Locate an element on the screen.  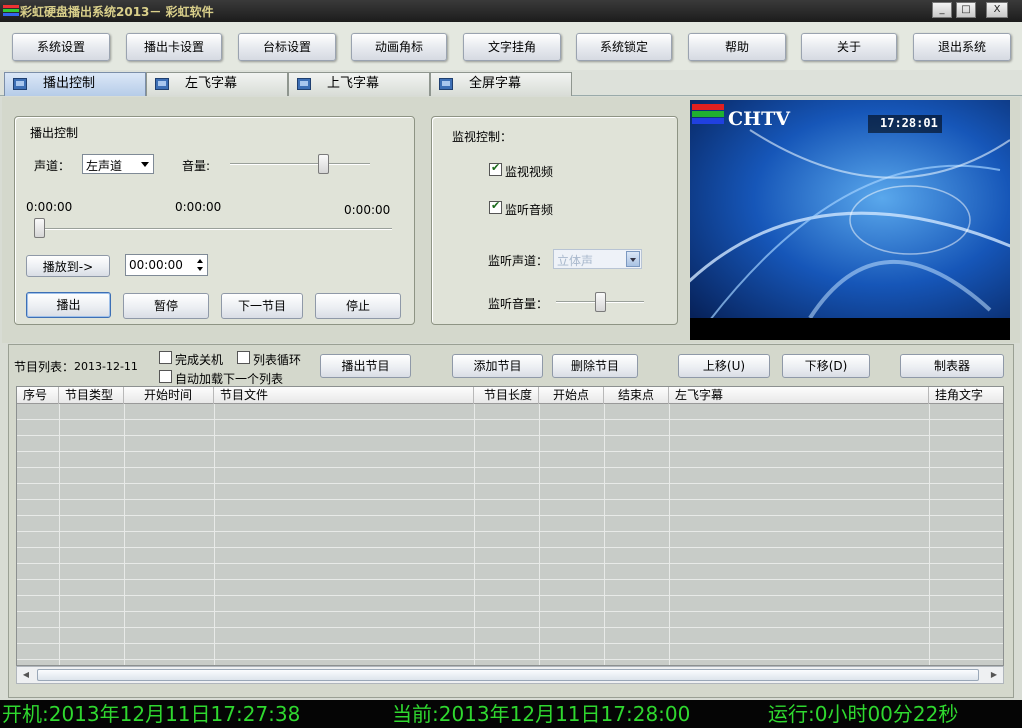
stop-button: 停止 is located at coordinates (358, 306).